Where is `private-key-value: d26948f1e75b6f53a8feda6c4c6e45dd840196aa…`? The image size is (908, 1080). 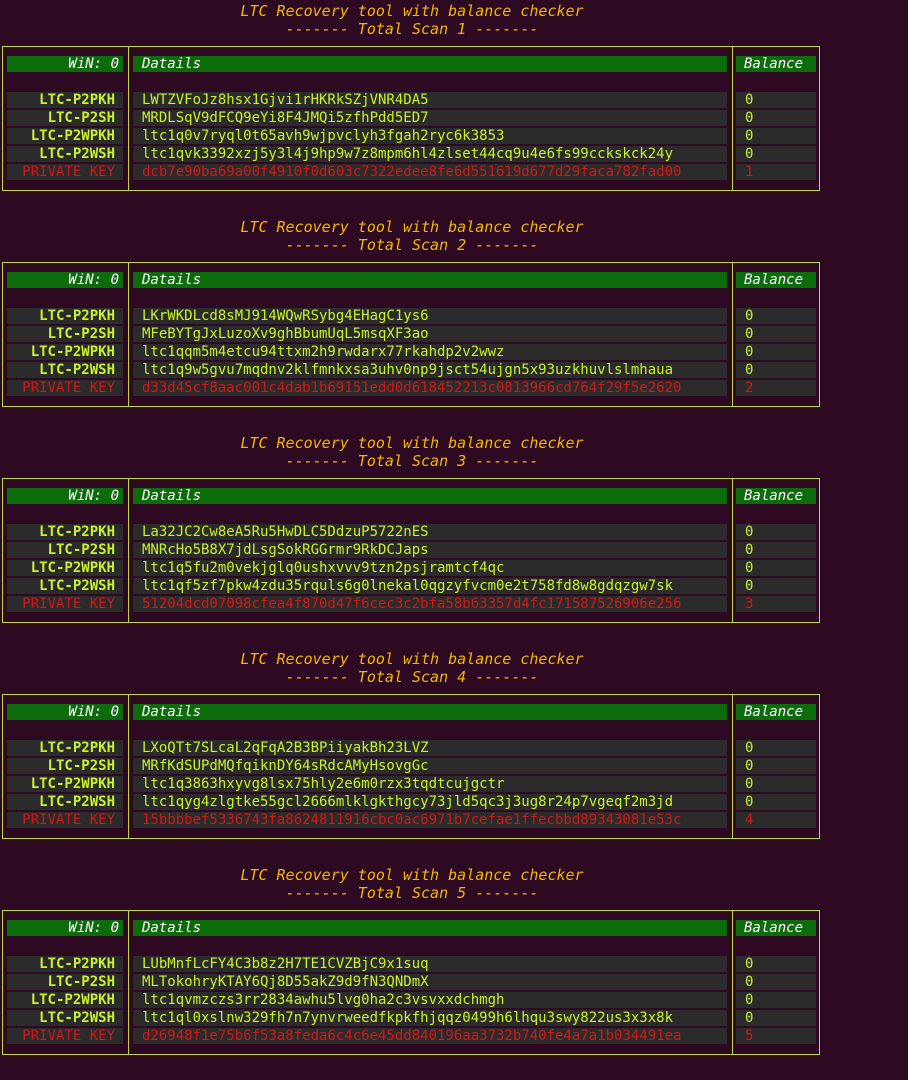
private-key-value: d26948f1e75b6f53a8feda6c4c6e45dd840196aa… is located at coordinates (430, 1036).